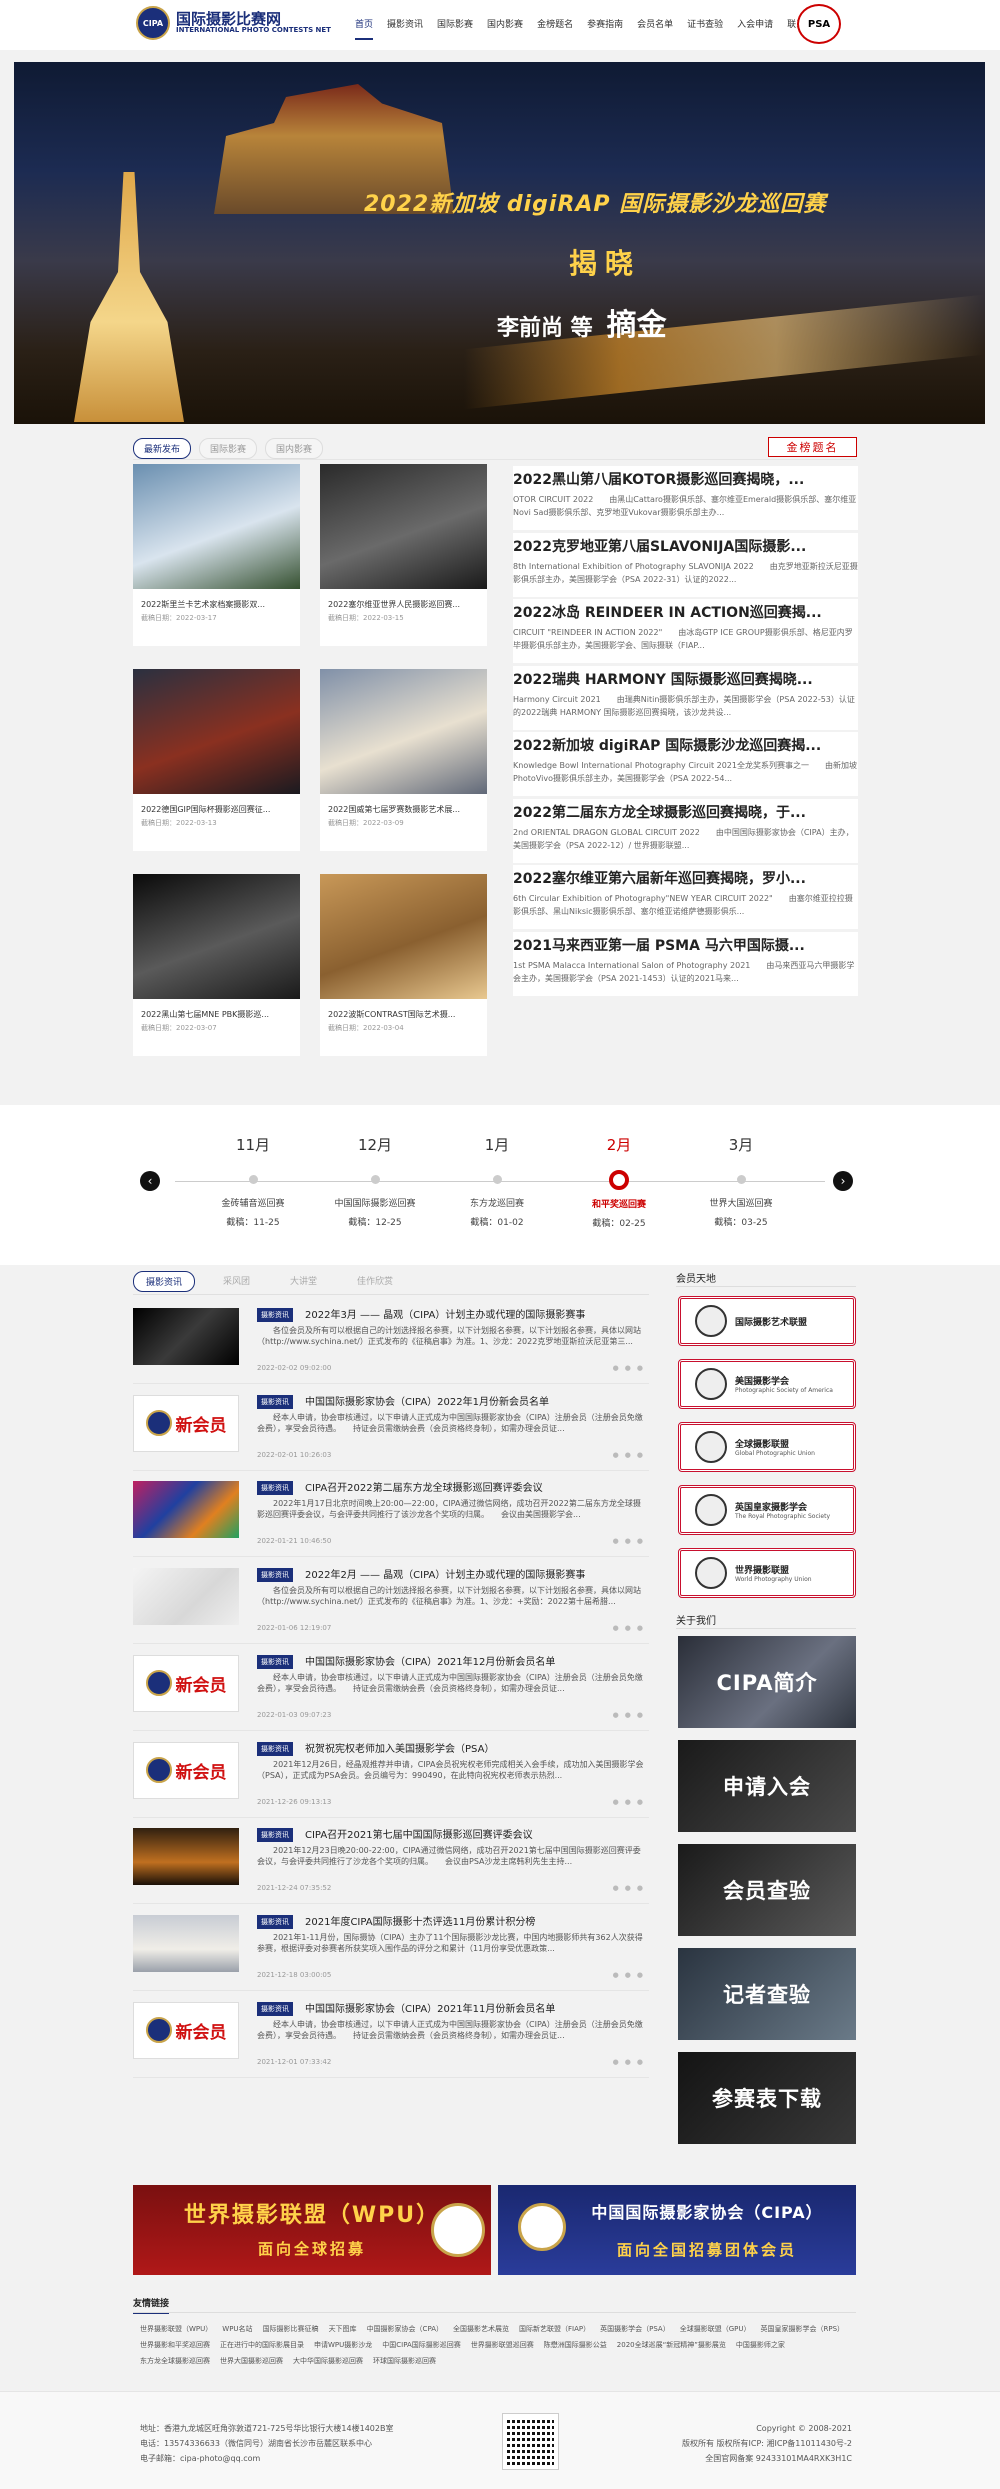 This screenshot has height=2489, width=1000. I want to click on nav-item: 会员名单, so click(655, 28).